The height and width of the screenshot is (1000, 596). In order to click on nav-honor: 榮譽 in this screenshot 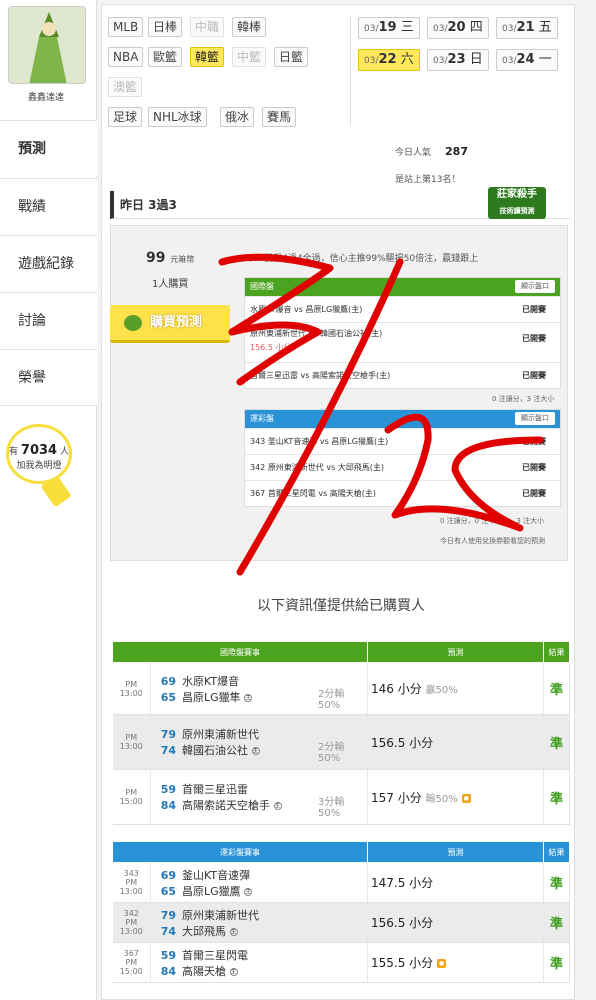, I will do `click(48, 377)`.